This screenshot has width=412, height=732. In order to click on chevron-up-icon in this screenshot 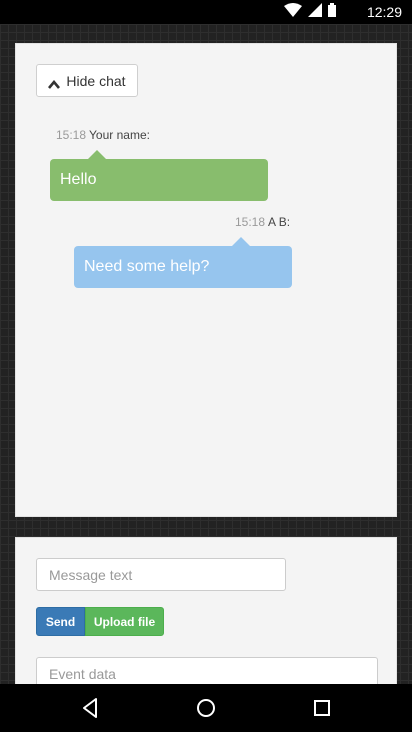, I will do `click(54, 82)`.